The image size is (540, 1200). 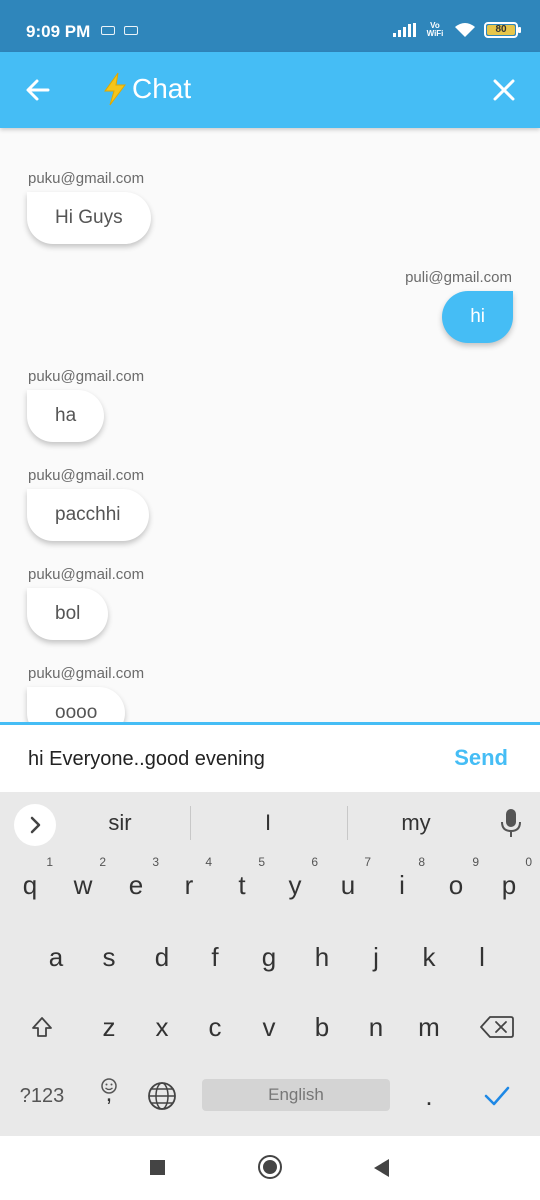 I want to click on keyboard-notification-icon, so click(x=131, y=30).